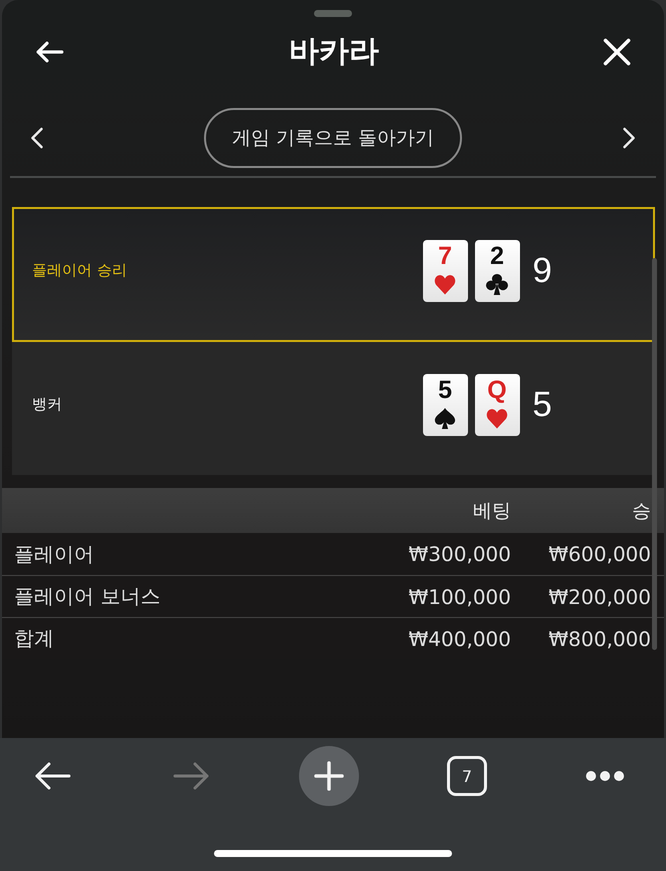  Describe the element at coordinates (599, 554) in the screenshot. I see `table-cell-text: ₩600,000` at that location.